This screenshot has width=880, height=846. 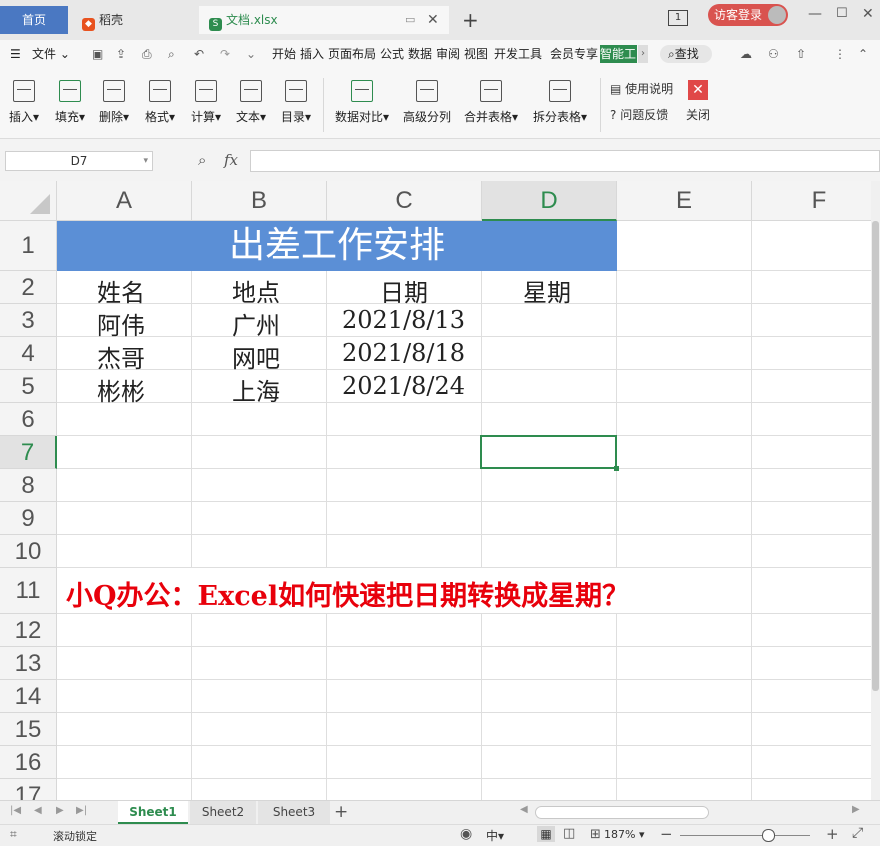 I want to click on vertical-scrollbar, so click(x=875, y=490).